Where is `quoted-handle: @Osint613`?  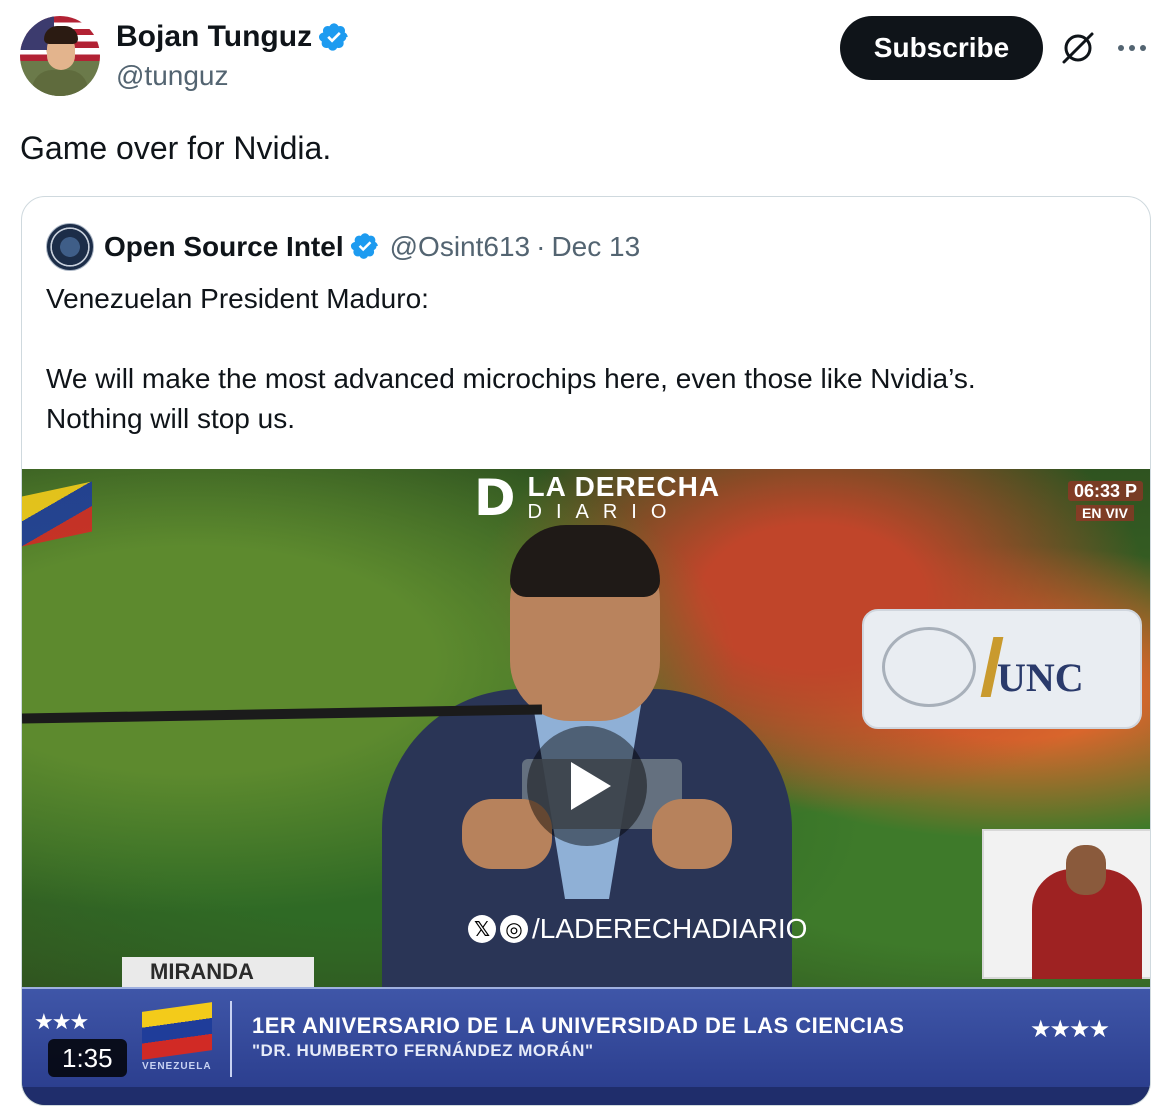 quoted-handle: @Osint613 is located at coordinates (460, 247).